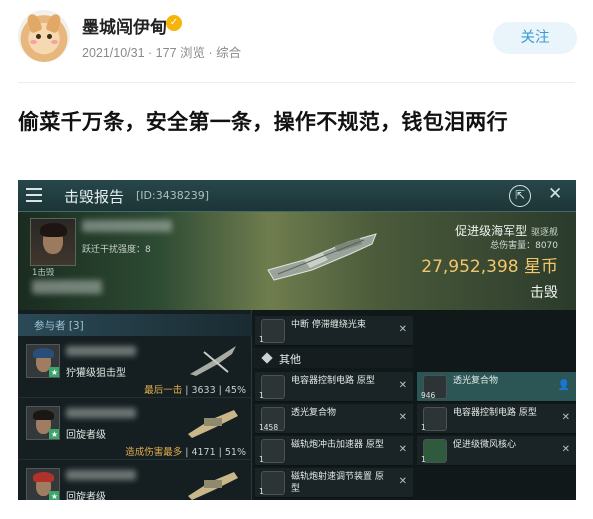  Describe the element at coordinates (524, 246) in the screenshot. I see `total-damage: 总伤害量：8070` at that location.